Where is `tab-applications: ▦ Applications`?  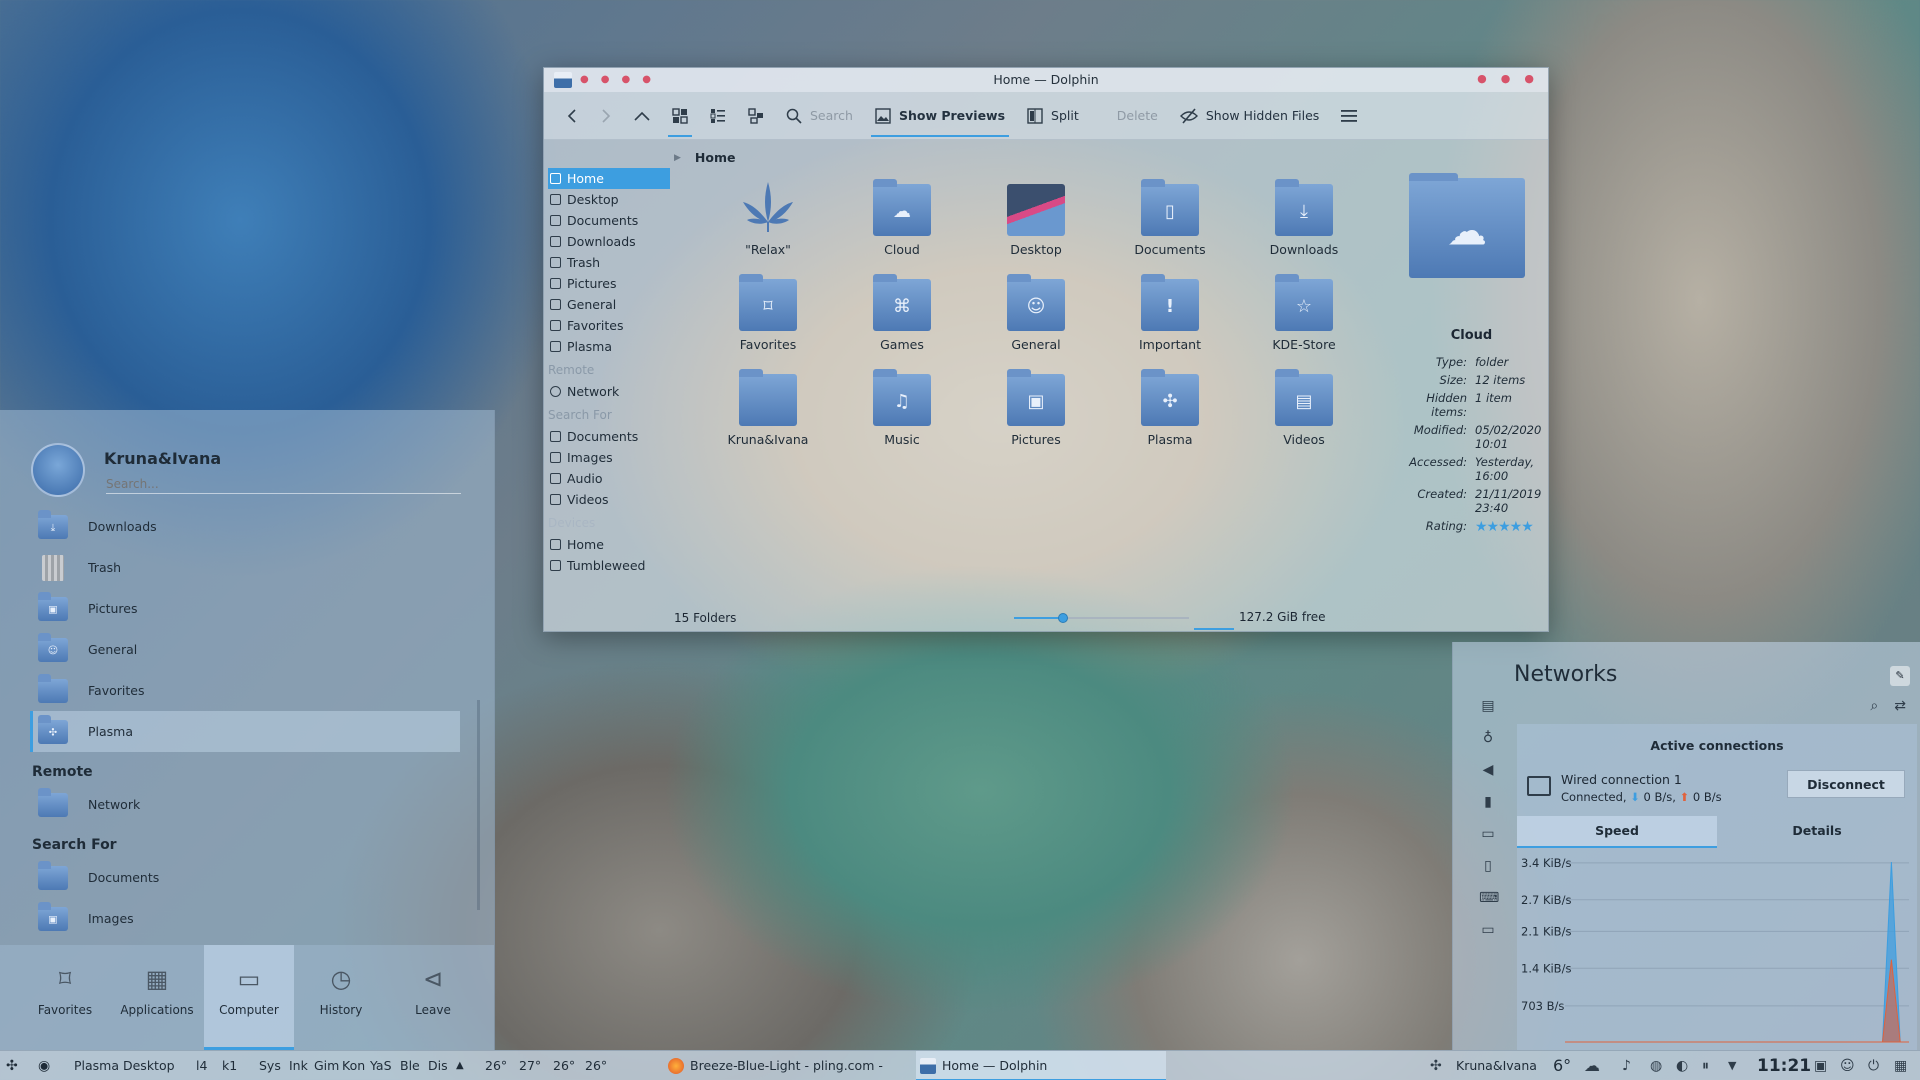 tab-applications: ▦ Applications is located at coordinates (157, 997).